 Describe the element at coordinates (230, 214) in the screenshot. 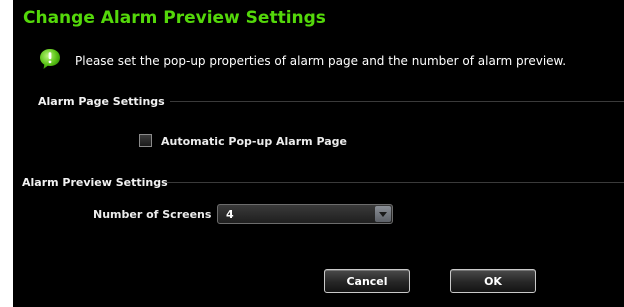

I see `number-of-screens-value: 4` at that location.